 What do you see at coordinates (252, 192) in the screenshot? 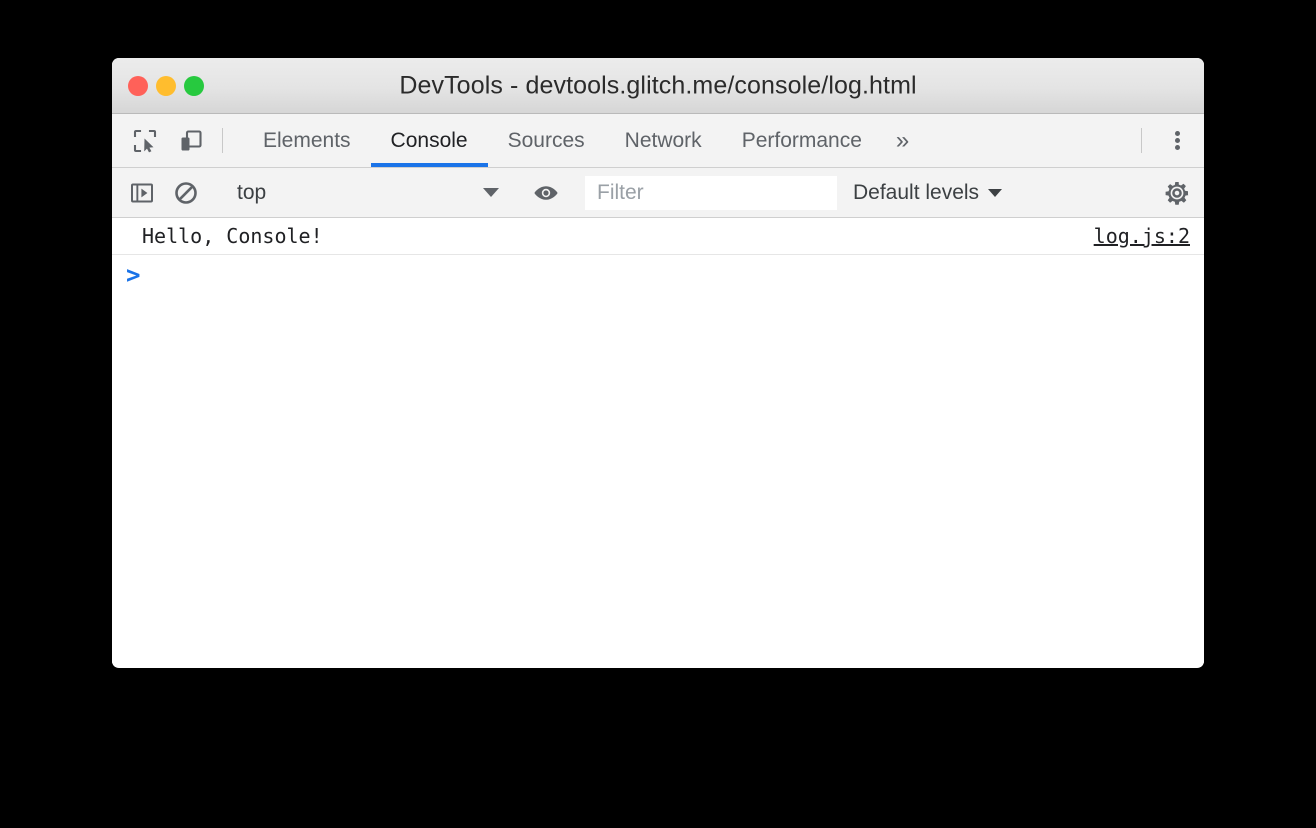
I see `context-selector-value: top` at bounding box center [252, 192].